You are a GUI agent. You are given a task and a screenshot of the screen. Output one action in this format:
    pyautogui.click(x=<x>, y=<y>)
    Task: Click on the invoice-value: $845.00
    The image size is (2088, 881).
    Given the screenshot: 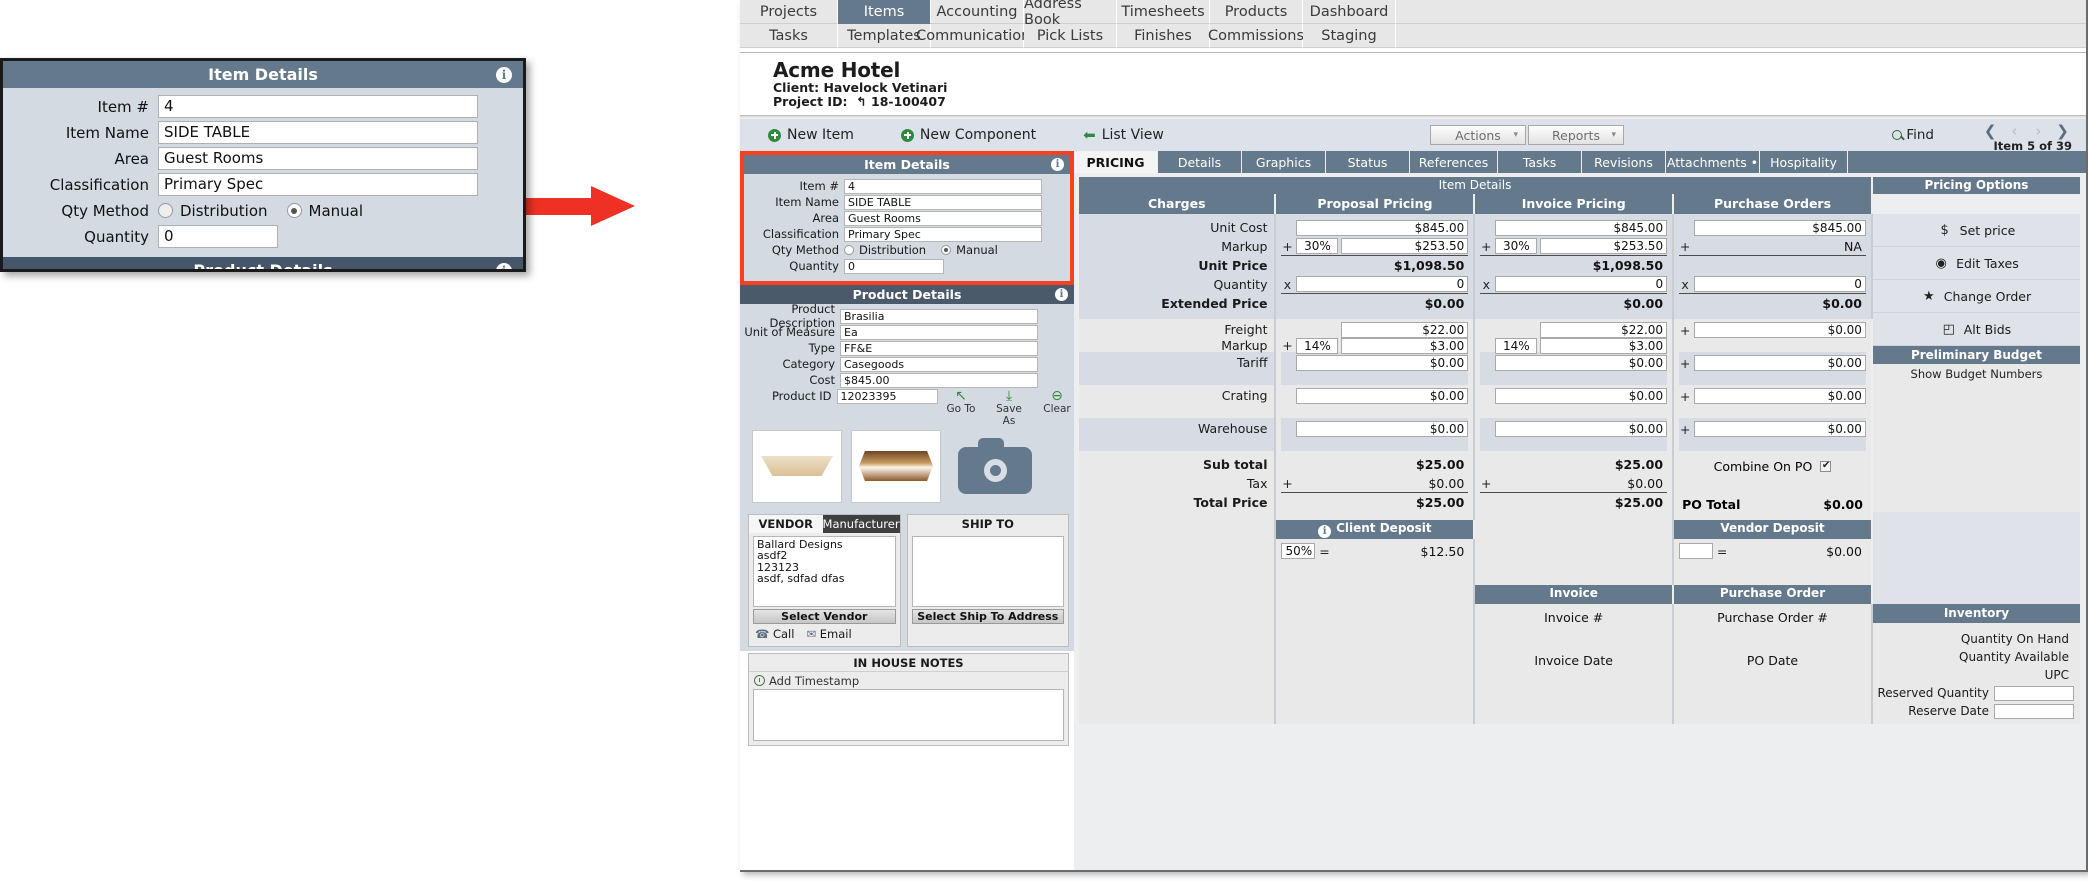 What is the action you would take?
    pyautogui.click(x=1581, y=227)
    